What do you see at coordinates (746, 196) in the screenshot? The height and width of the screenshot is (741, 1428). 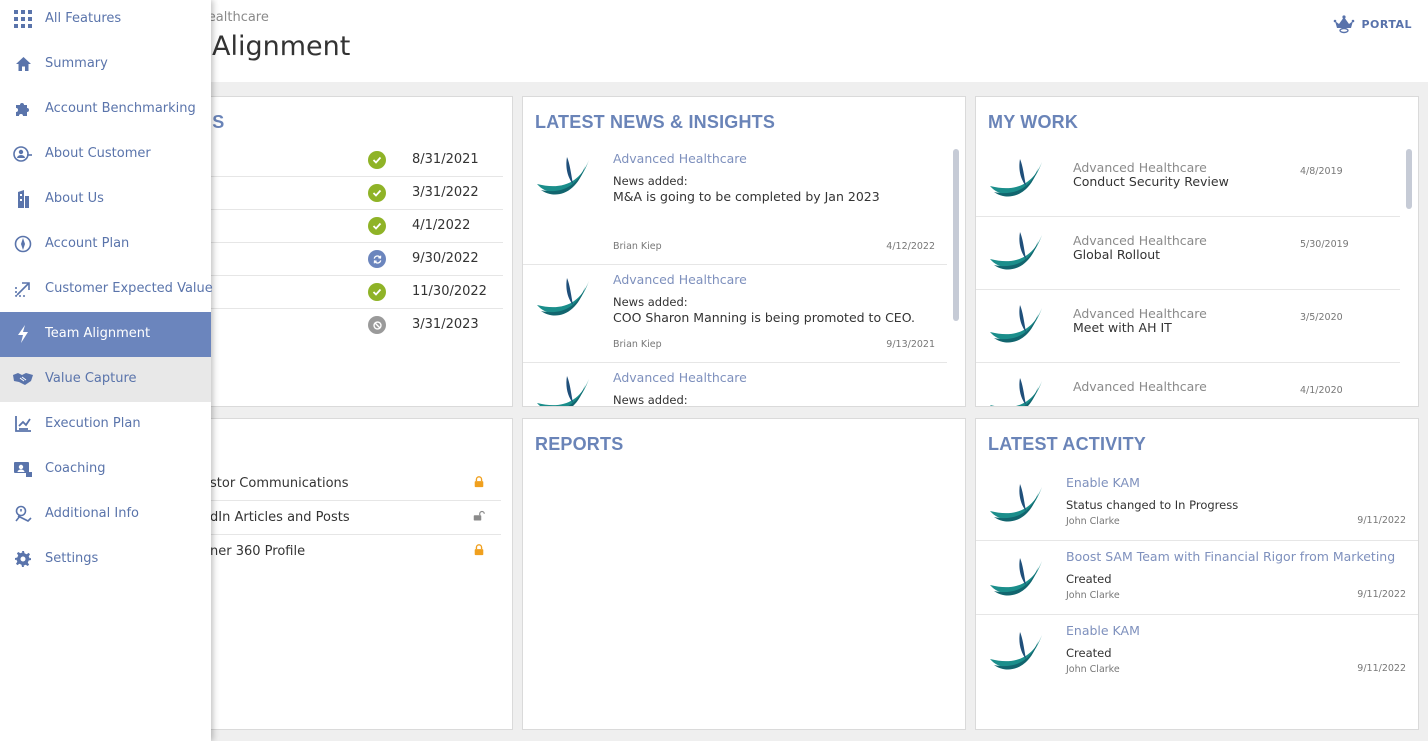 I see `news-text: M&A is going to be completed by Jan 2023` at bounding box center [746, 196].